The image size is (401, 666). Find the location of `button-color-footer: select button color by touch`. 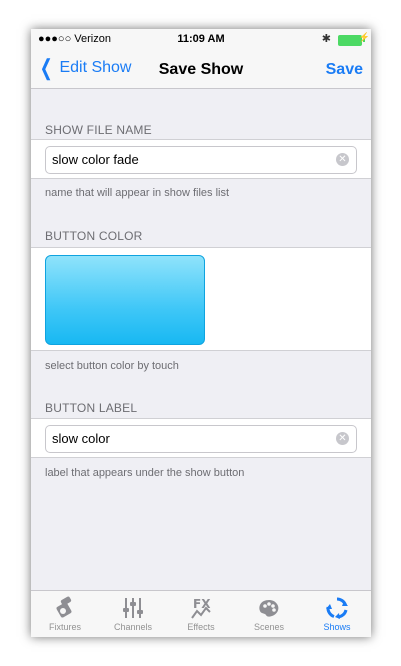

button-color-footer: select button color by touch is located at coordinates (112, 366).